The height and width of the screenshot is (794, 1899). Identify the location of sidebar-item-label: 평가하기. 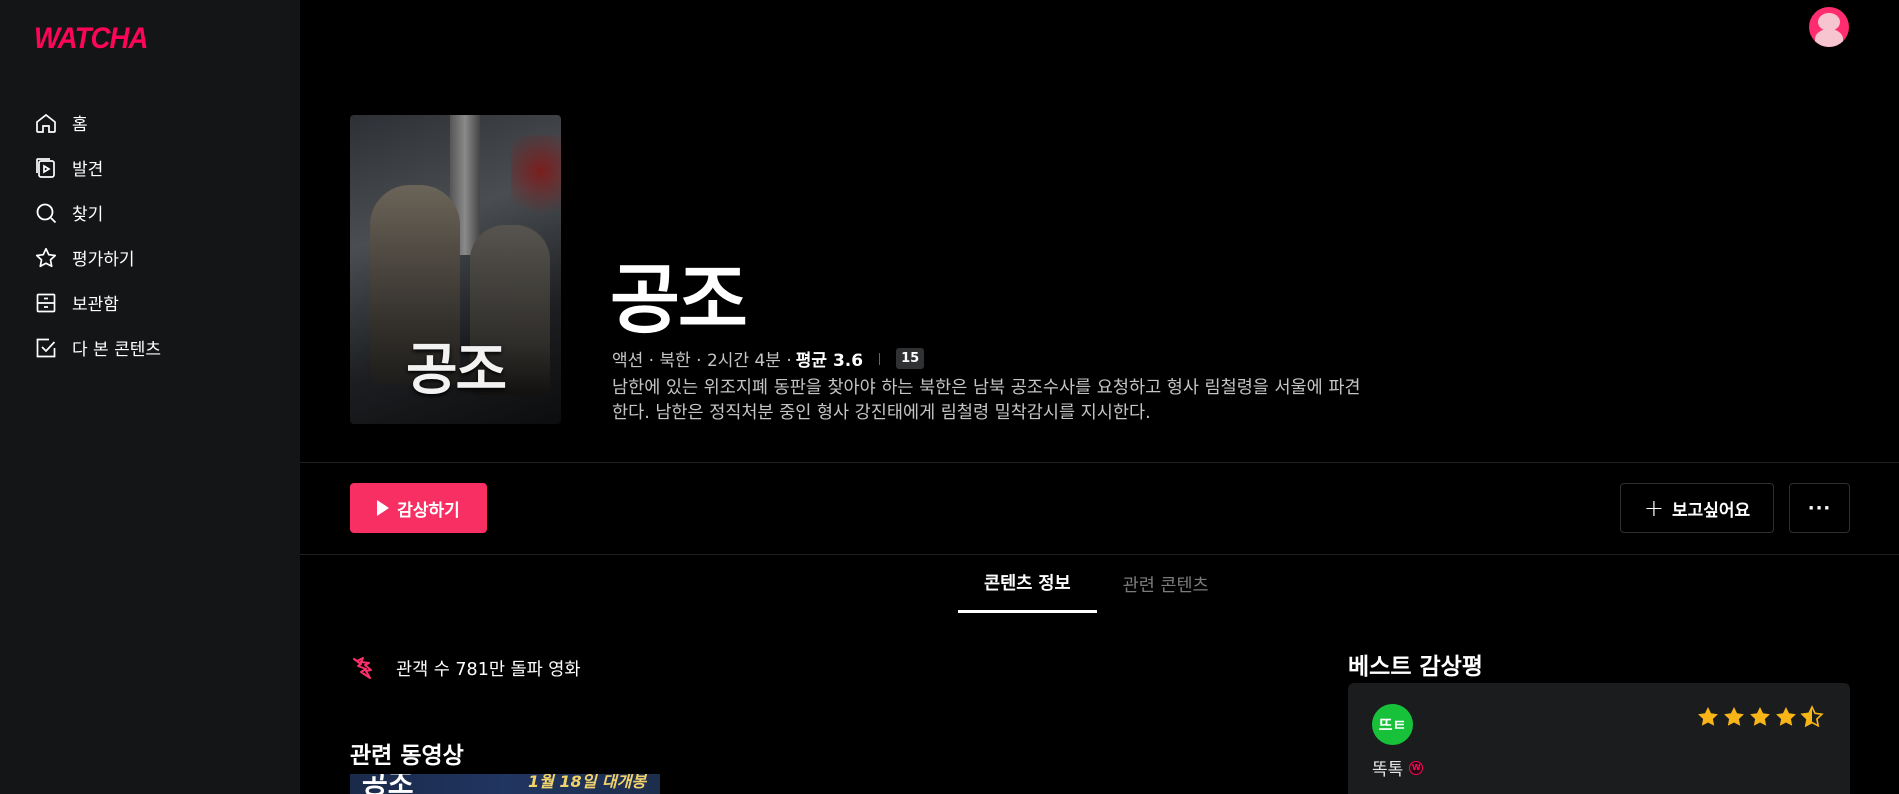
(103, 260).